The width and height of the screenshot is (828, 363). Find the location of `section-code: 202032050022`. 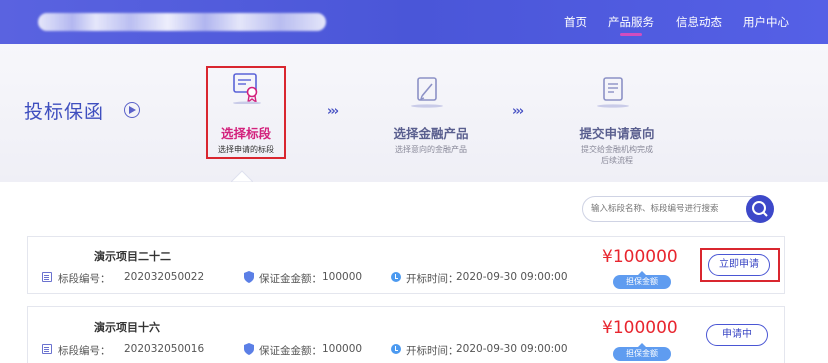

section-code: 202032050022 is located at coordinates (164, 277).